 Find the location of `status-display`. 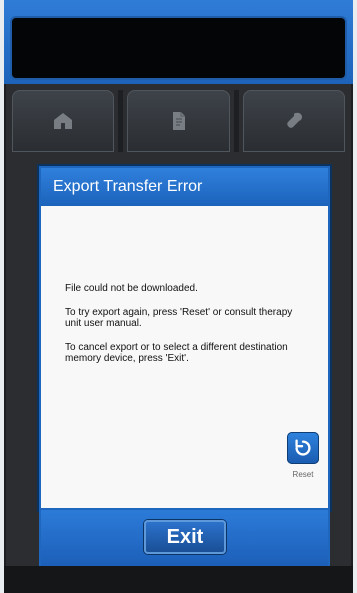

status-display is located at coordinates (178, 48).